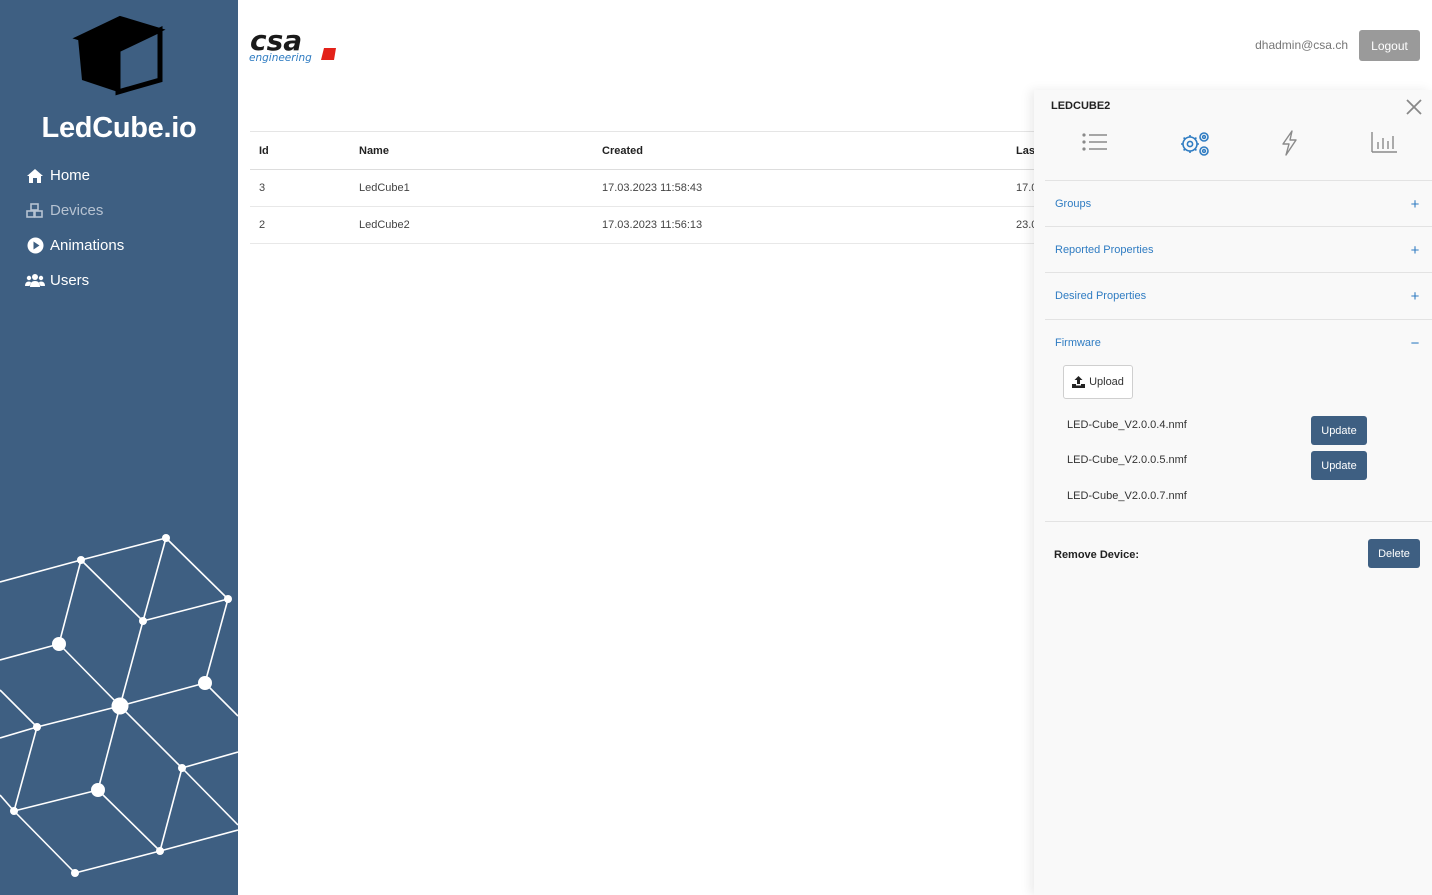 The width and height of the screenshot is (1432, 895). What do you see at coordinates (1078, 343) in the screenshot?
I see `section-firmware-label: Firmware` at bounding box center [1078, 343].